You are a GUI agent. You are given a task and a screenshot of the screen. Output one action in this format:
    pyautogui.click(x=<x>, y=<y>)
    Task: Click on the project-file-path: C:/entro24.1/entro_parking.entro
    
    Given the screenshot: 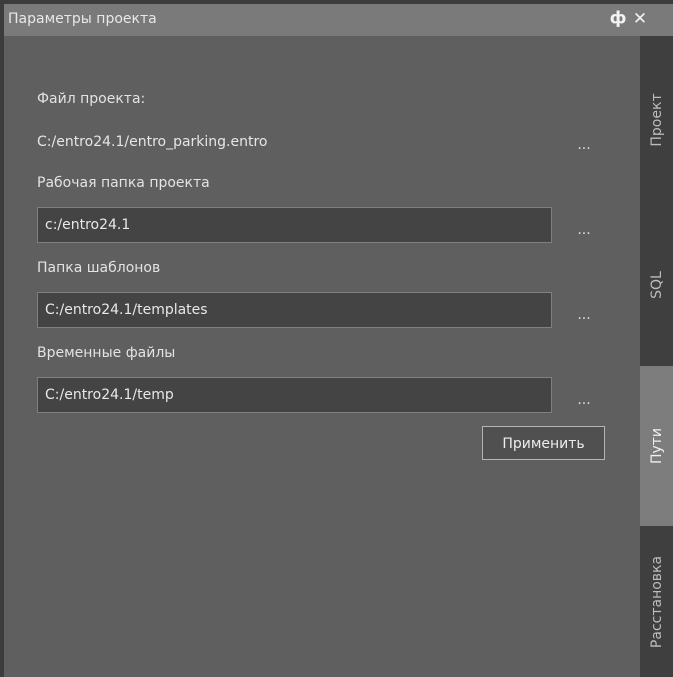 What is the action you would take?
    pyautogui.click(x=152, y=142)
    